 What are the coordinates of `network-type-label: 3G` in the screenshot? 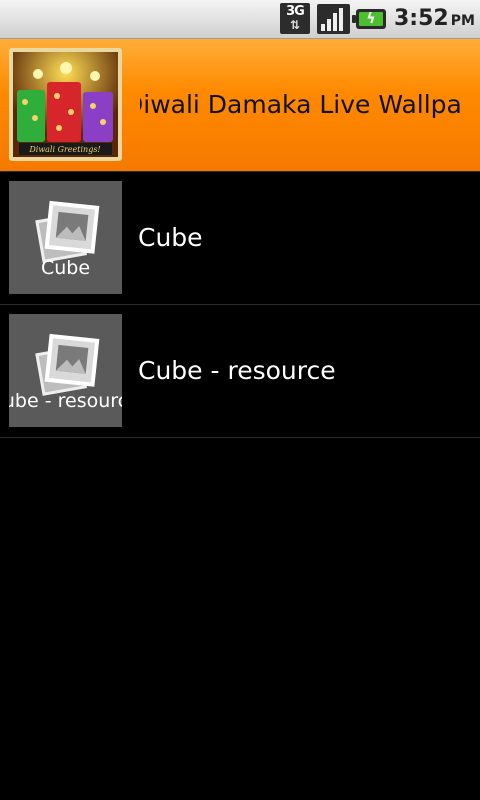 It's located at (295, 11).